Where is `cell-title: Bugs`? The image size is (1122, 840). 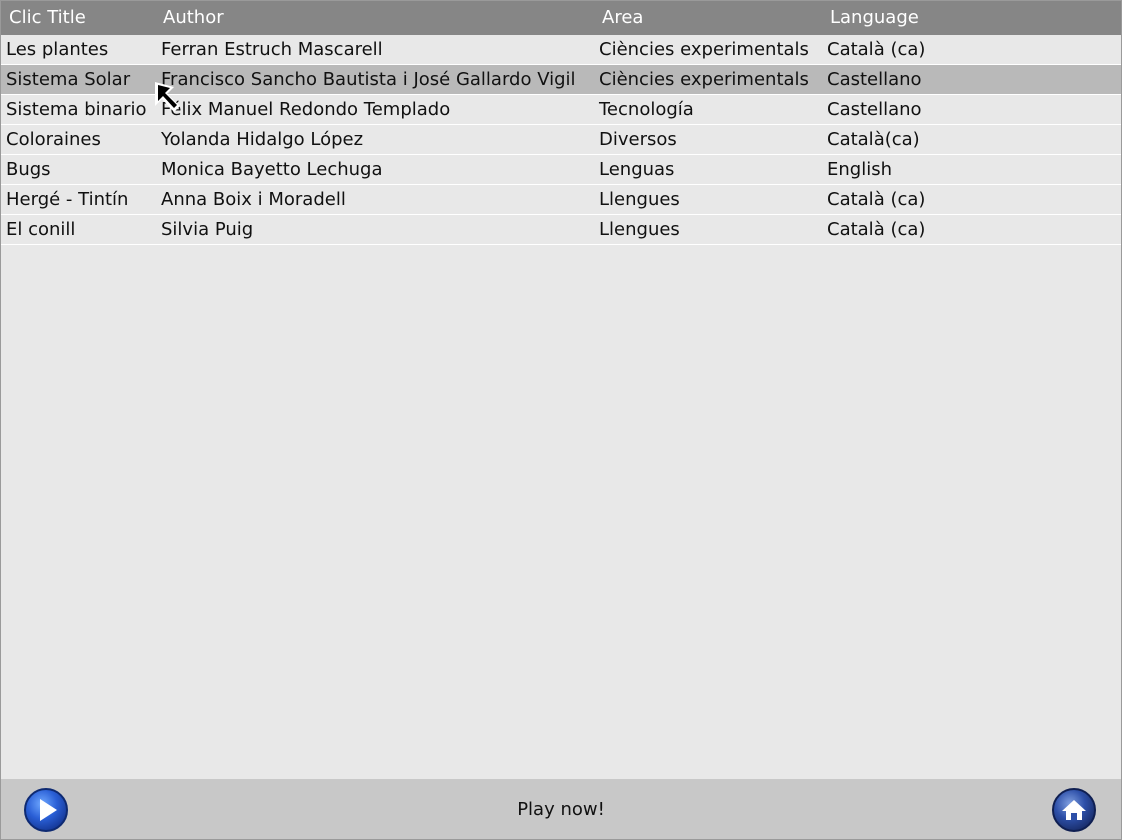
cell-title: Bugs is located at coordinates (28, 169).